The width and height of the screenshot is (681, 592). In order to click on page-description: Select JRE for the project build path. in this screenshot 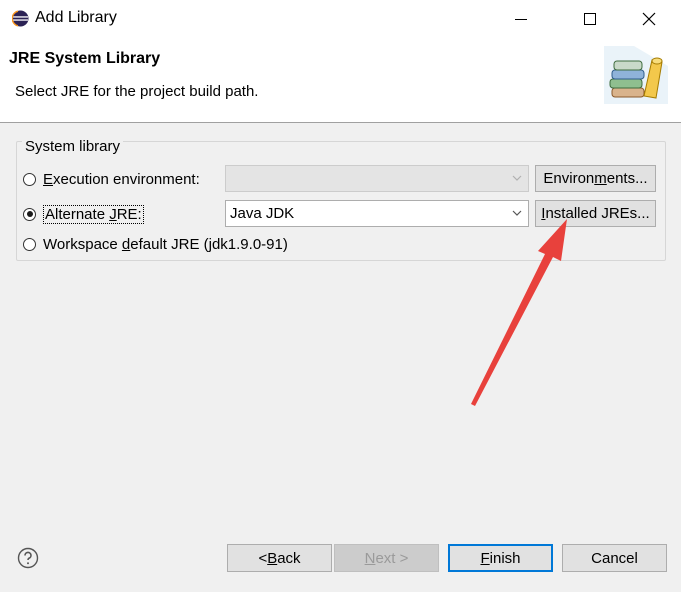, I will do `click(137, 91)`.